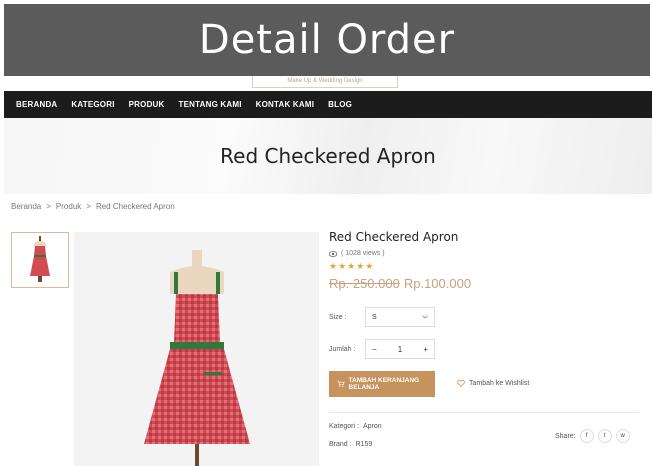 The height and width of the screenshot is (466, 652). What do you see at coordinates (338, 317) in the screenshot?
I see `size-label: Size :` at bounding box center [338, 317].